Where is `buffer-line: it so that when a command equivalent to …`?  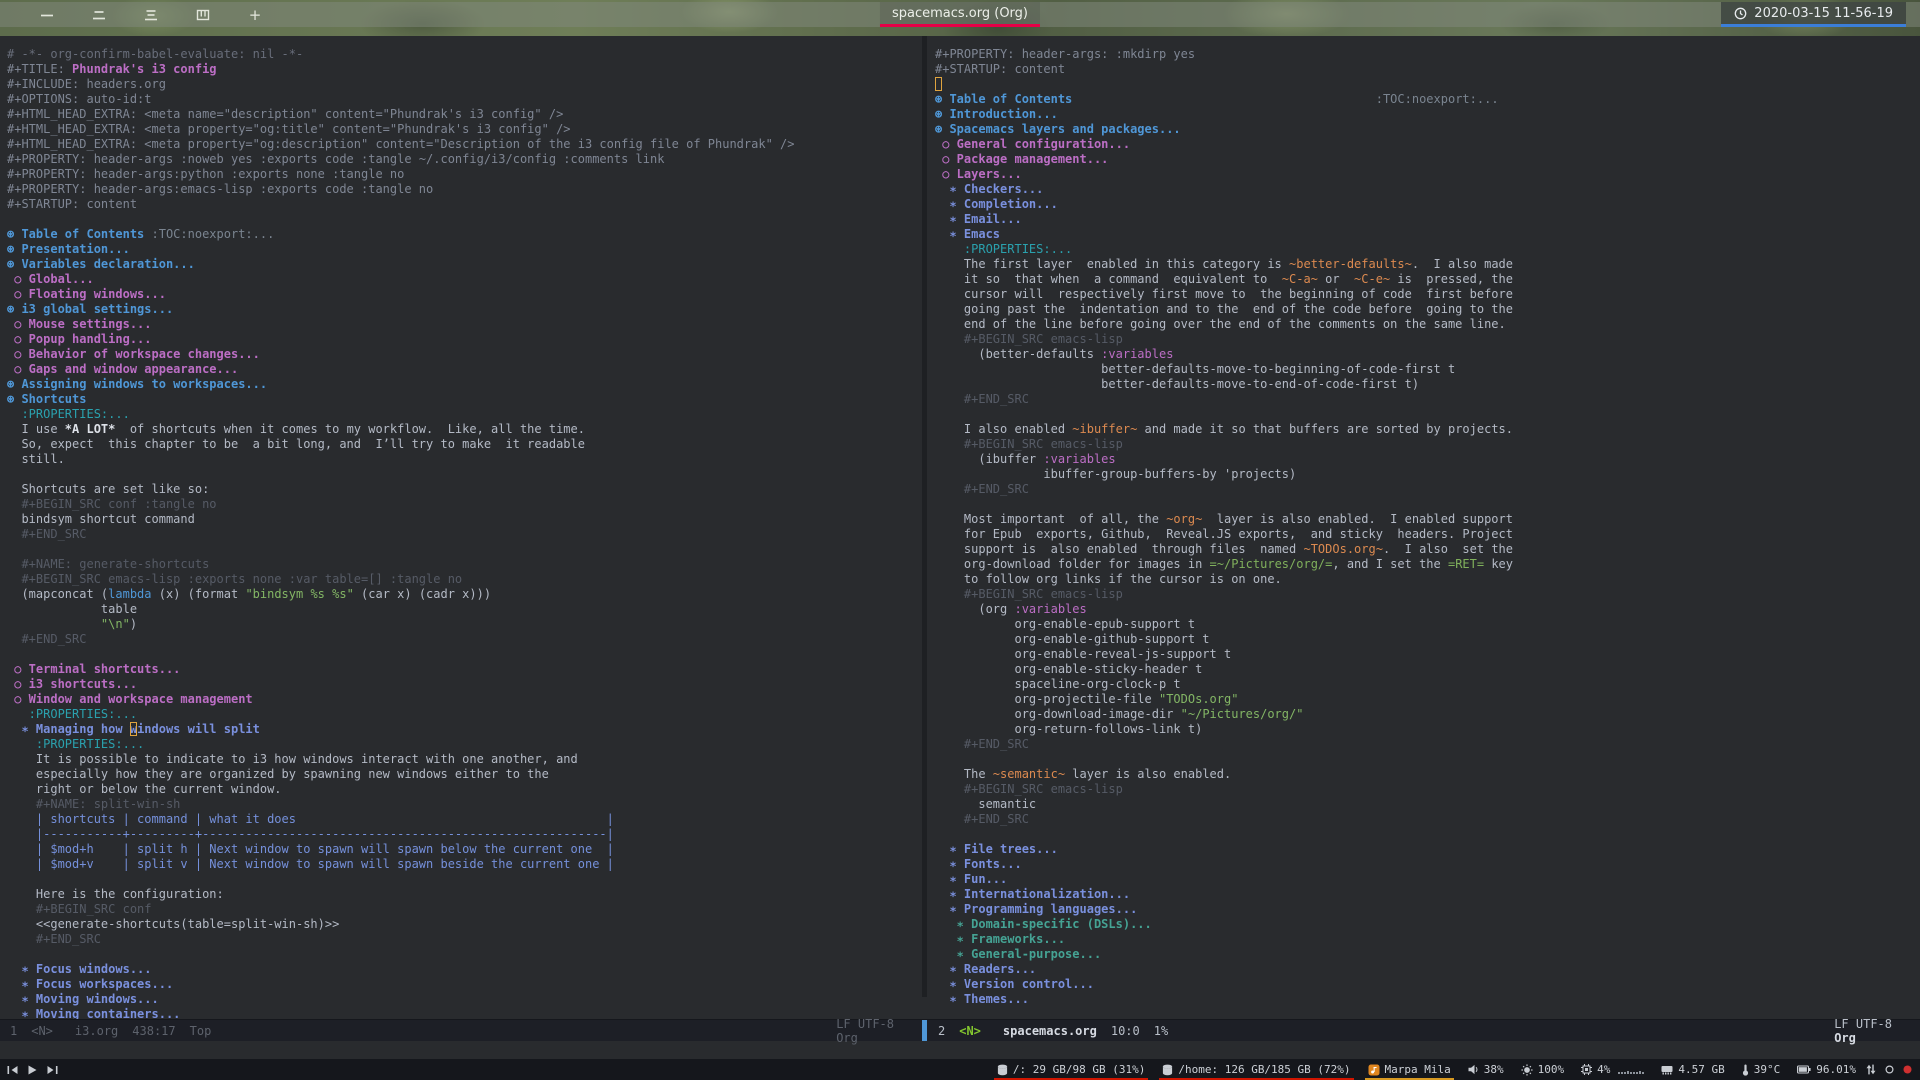
buffer-line: it so that when a command equivalent to … is located at coordinates (1224, 279).